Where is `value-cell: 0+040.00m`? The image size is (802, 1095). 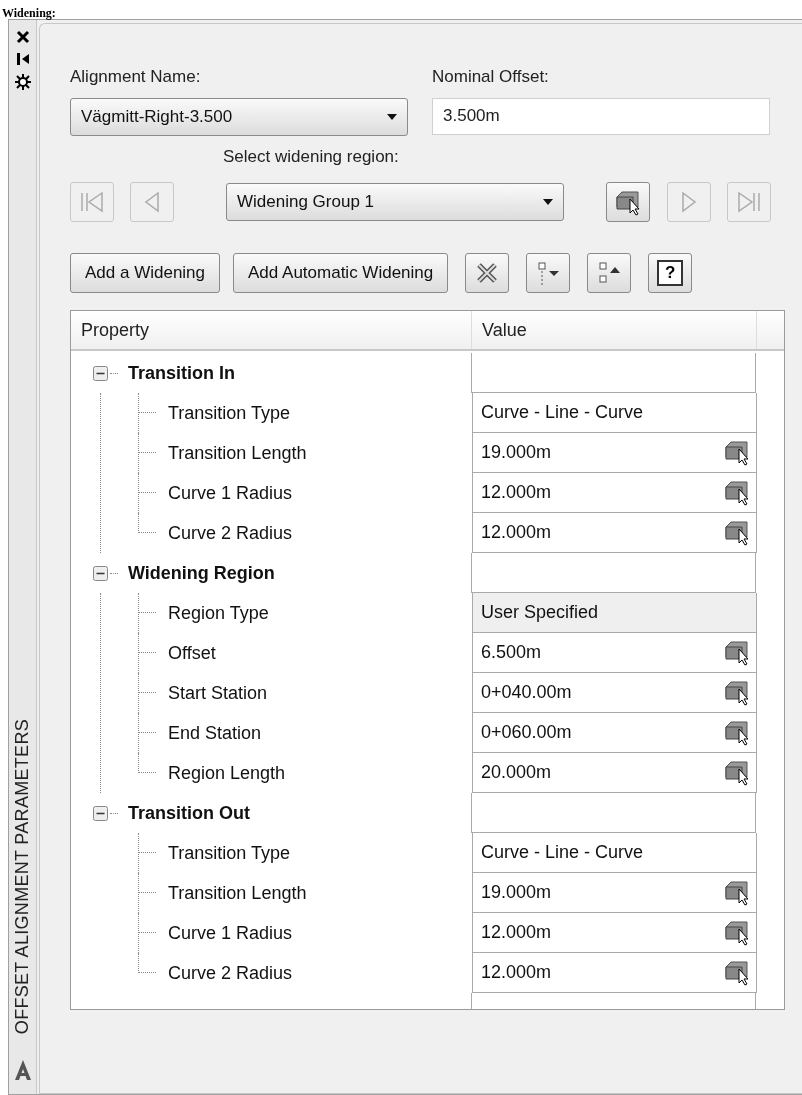 value-cell: 0+040.00m is located at coordinates (614, 693).